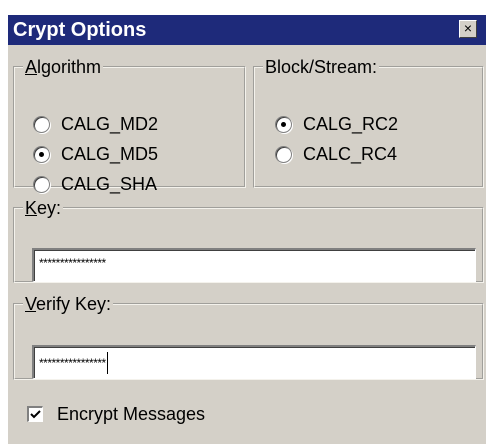  I want to click on key-input: ****************, so click(254, 265).